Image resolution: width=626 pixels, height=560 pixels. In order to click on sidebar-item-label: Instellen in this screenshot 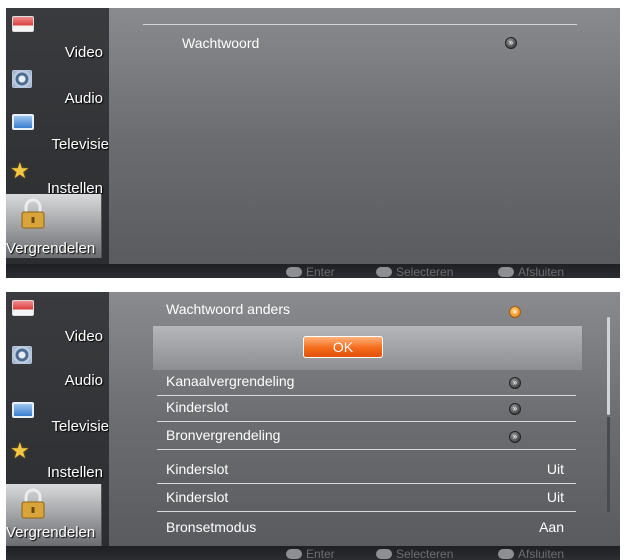, I will do `click(75, 472)`.